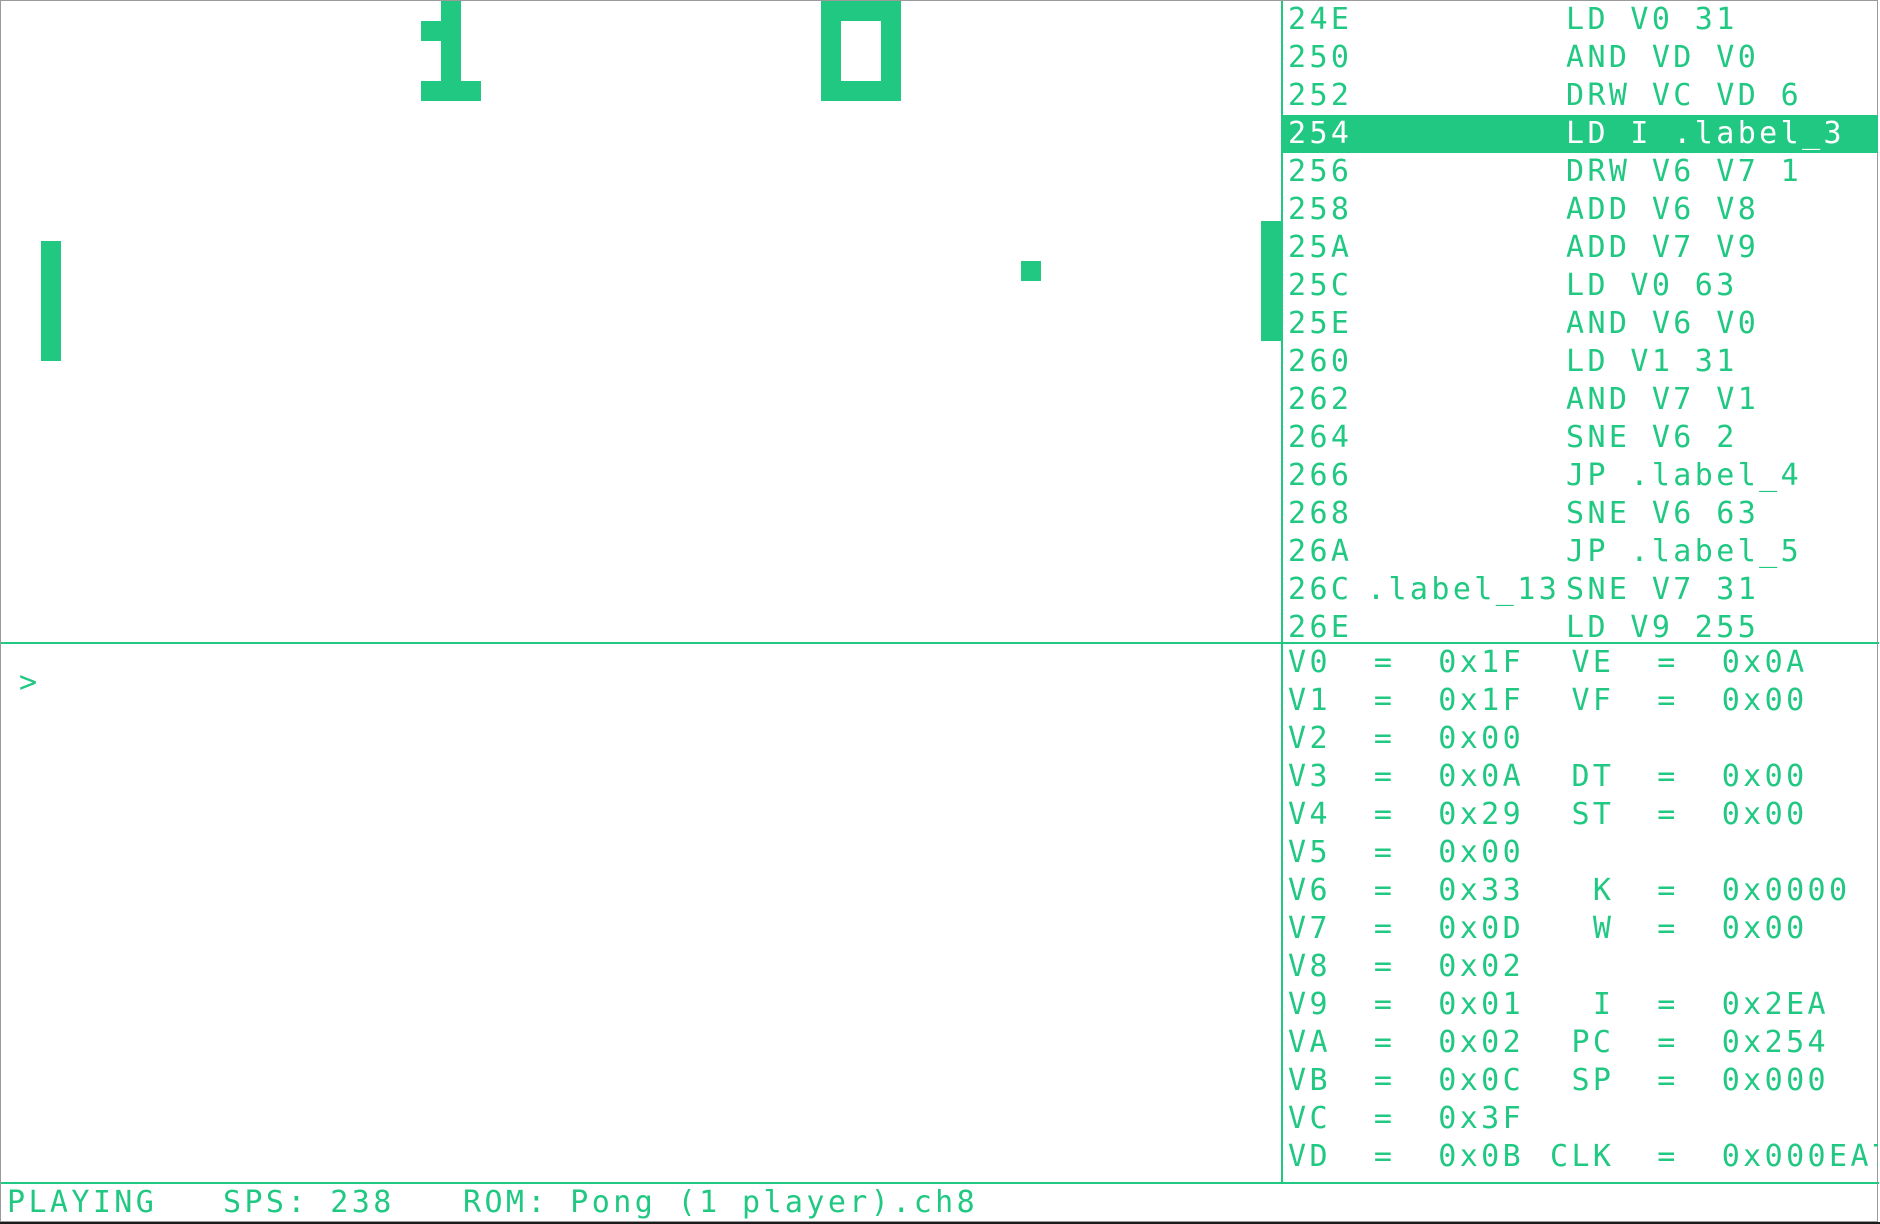 This screenshot has height=1224, width=1880. I want to click on status-sps: SPS: 238, so click(309, 1202).